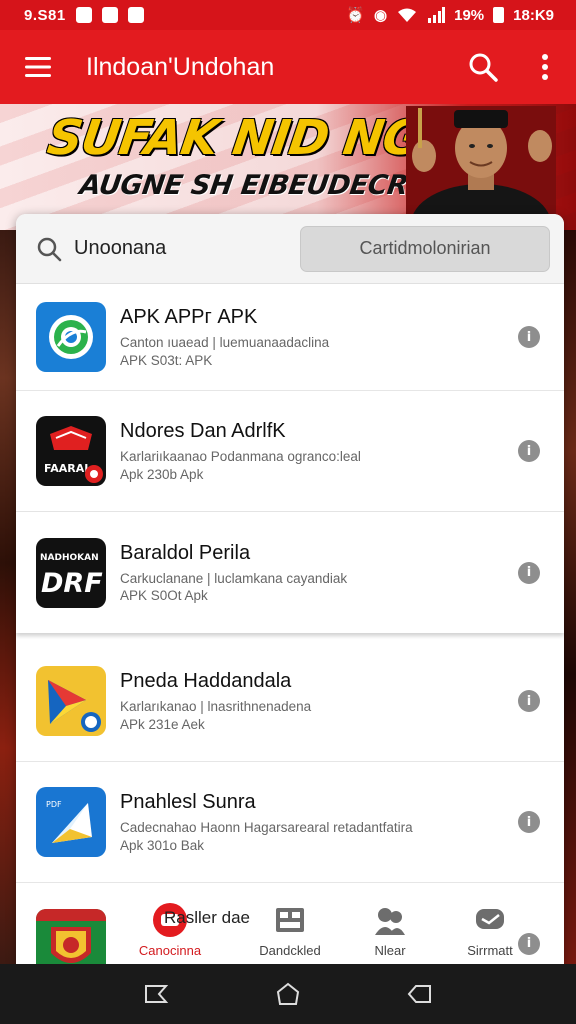  I want to click on paper-note-app-icon: PDF, so click(71, 822).